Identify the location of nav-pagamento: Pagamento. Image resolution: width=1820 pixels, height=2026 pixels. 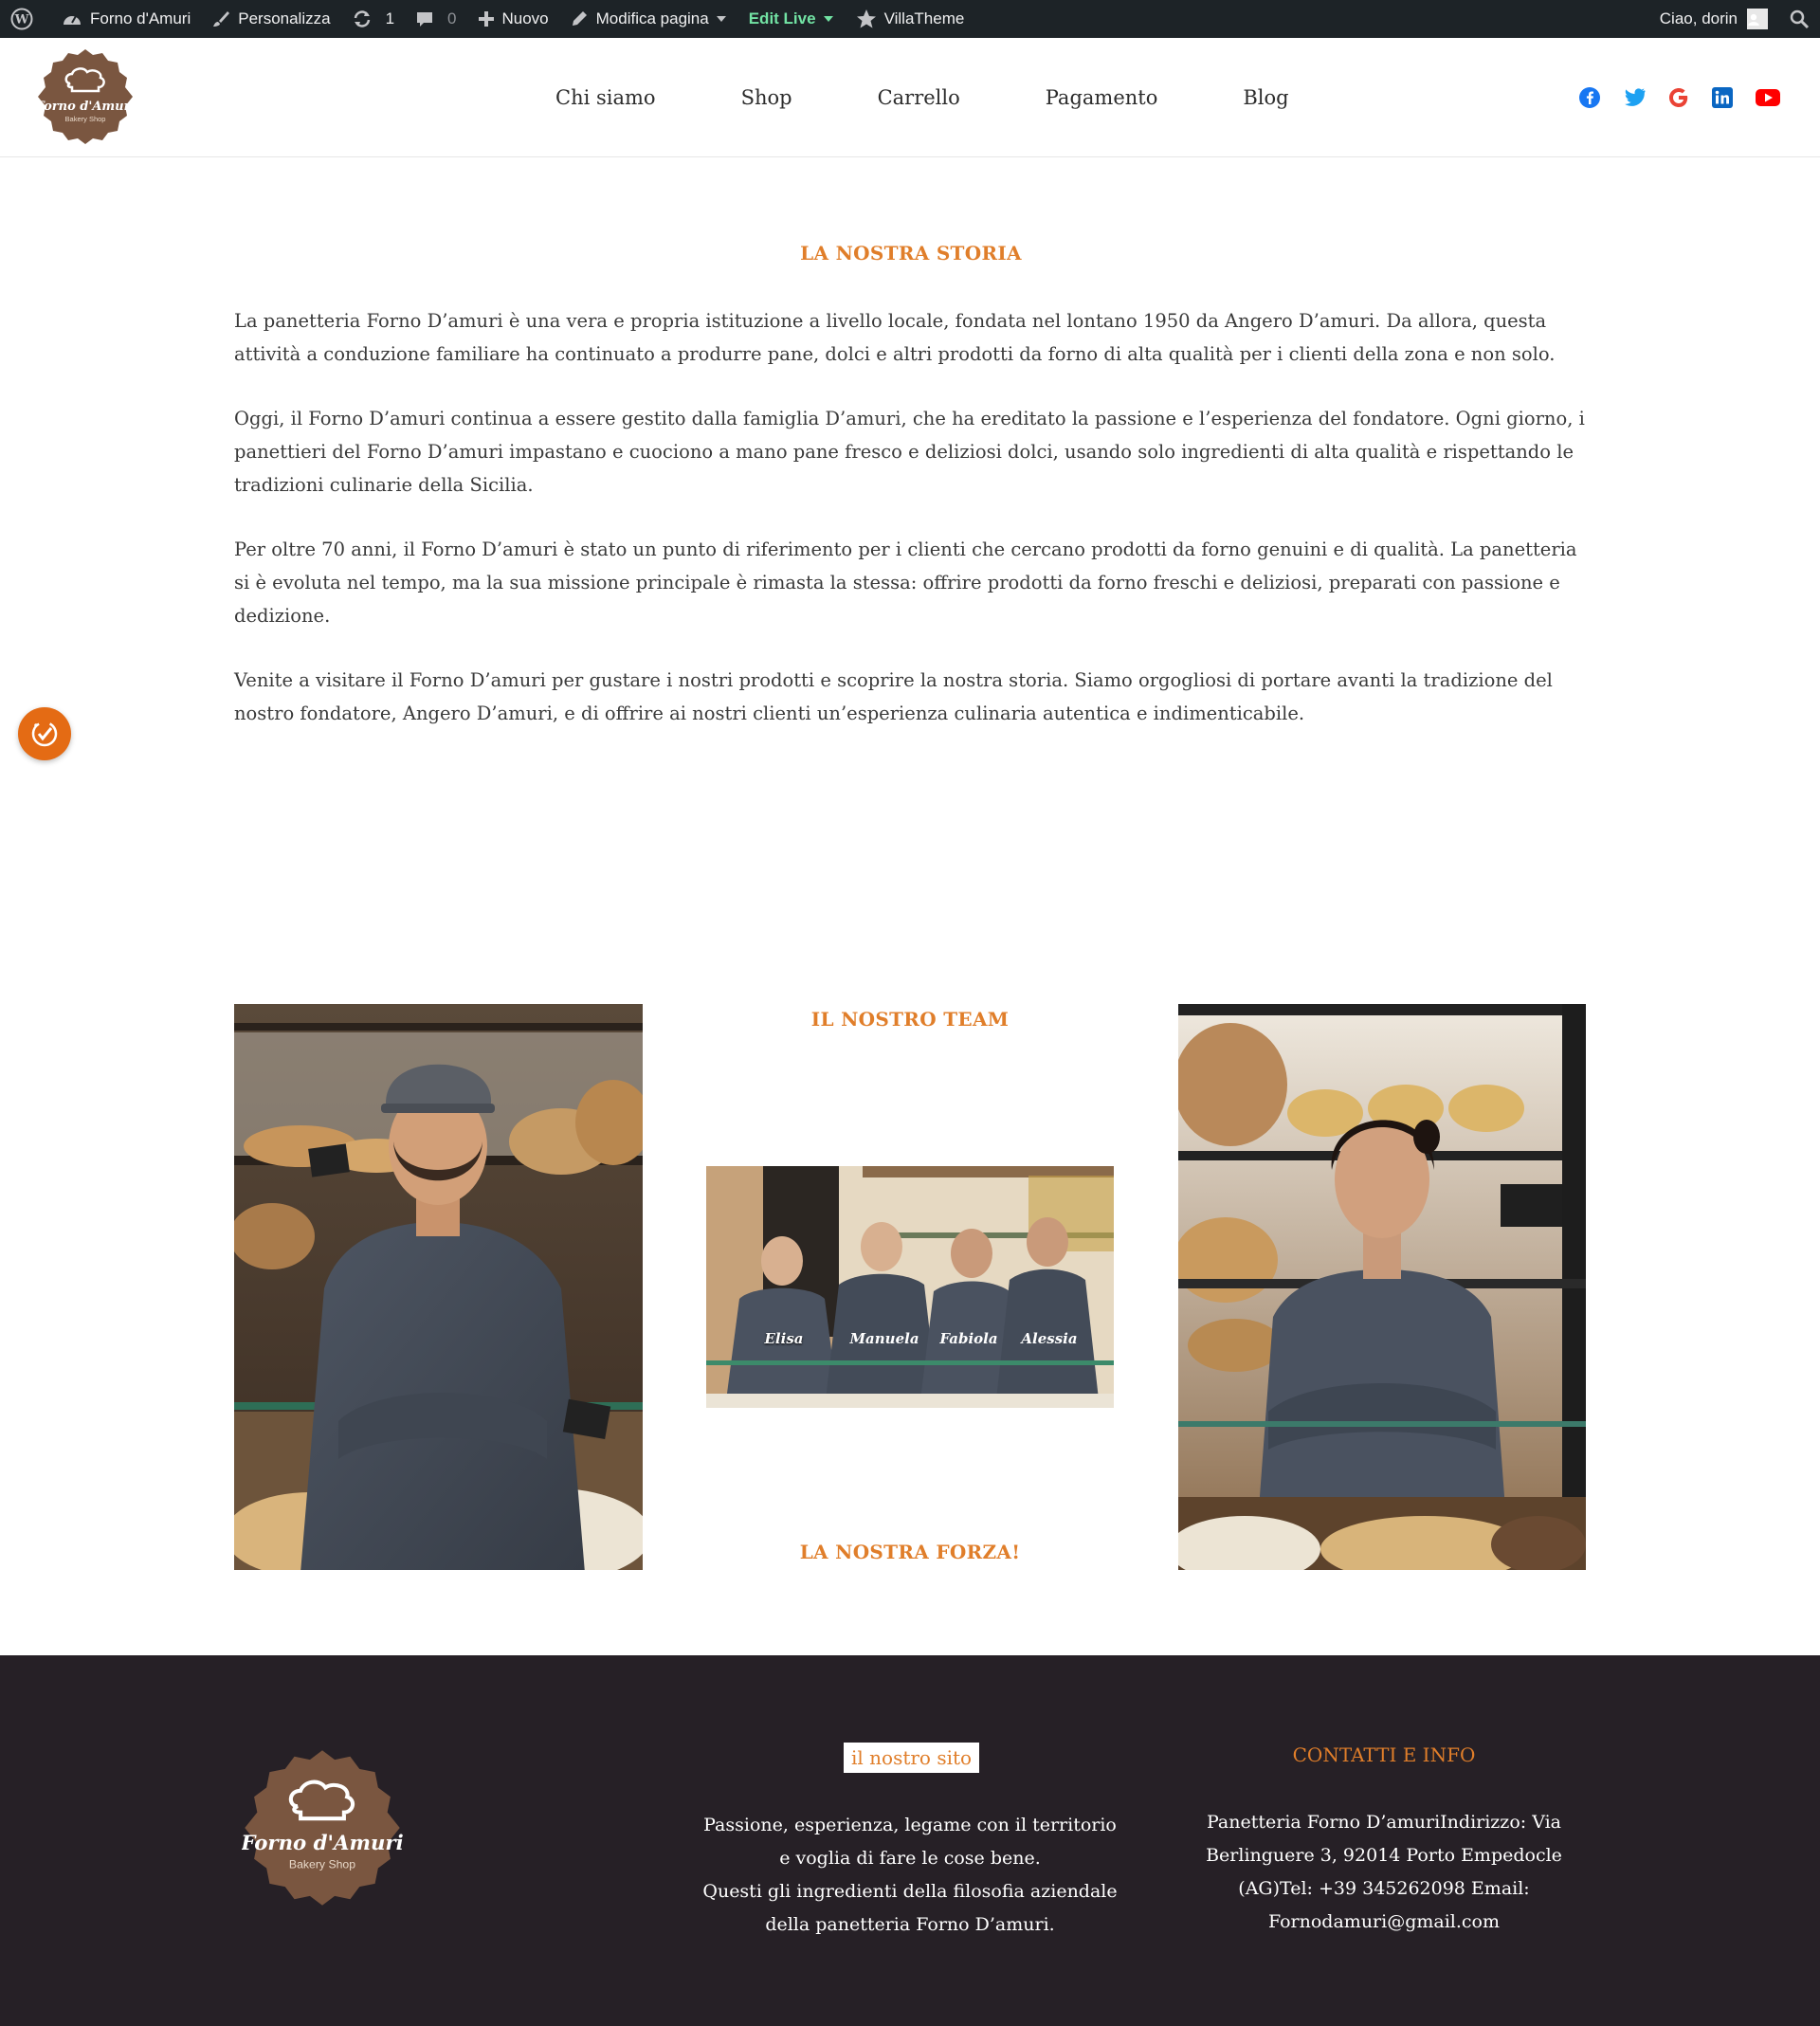
(1102, 97).